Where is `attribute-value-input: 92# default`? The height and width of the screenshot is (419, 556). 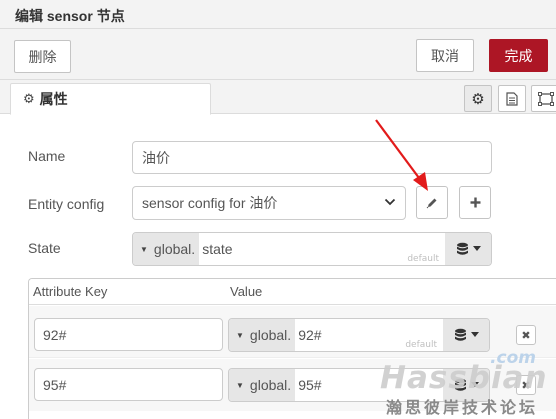
attribute-value-input: 92# default is located at coordinates (369, 335).